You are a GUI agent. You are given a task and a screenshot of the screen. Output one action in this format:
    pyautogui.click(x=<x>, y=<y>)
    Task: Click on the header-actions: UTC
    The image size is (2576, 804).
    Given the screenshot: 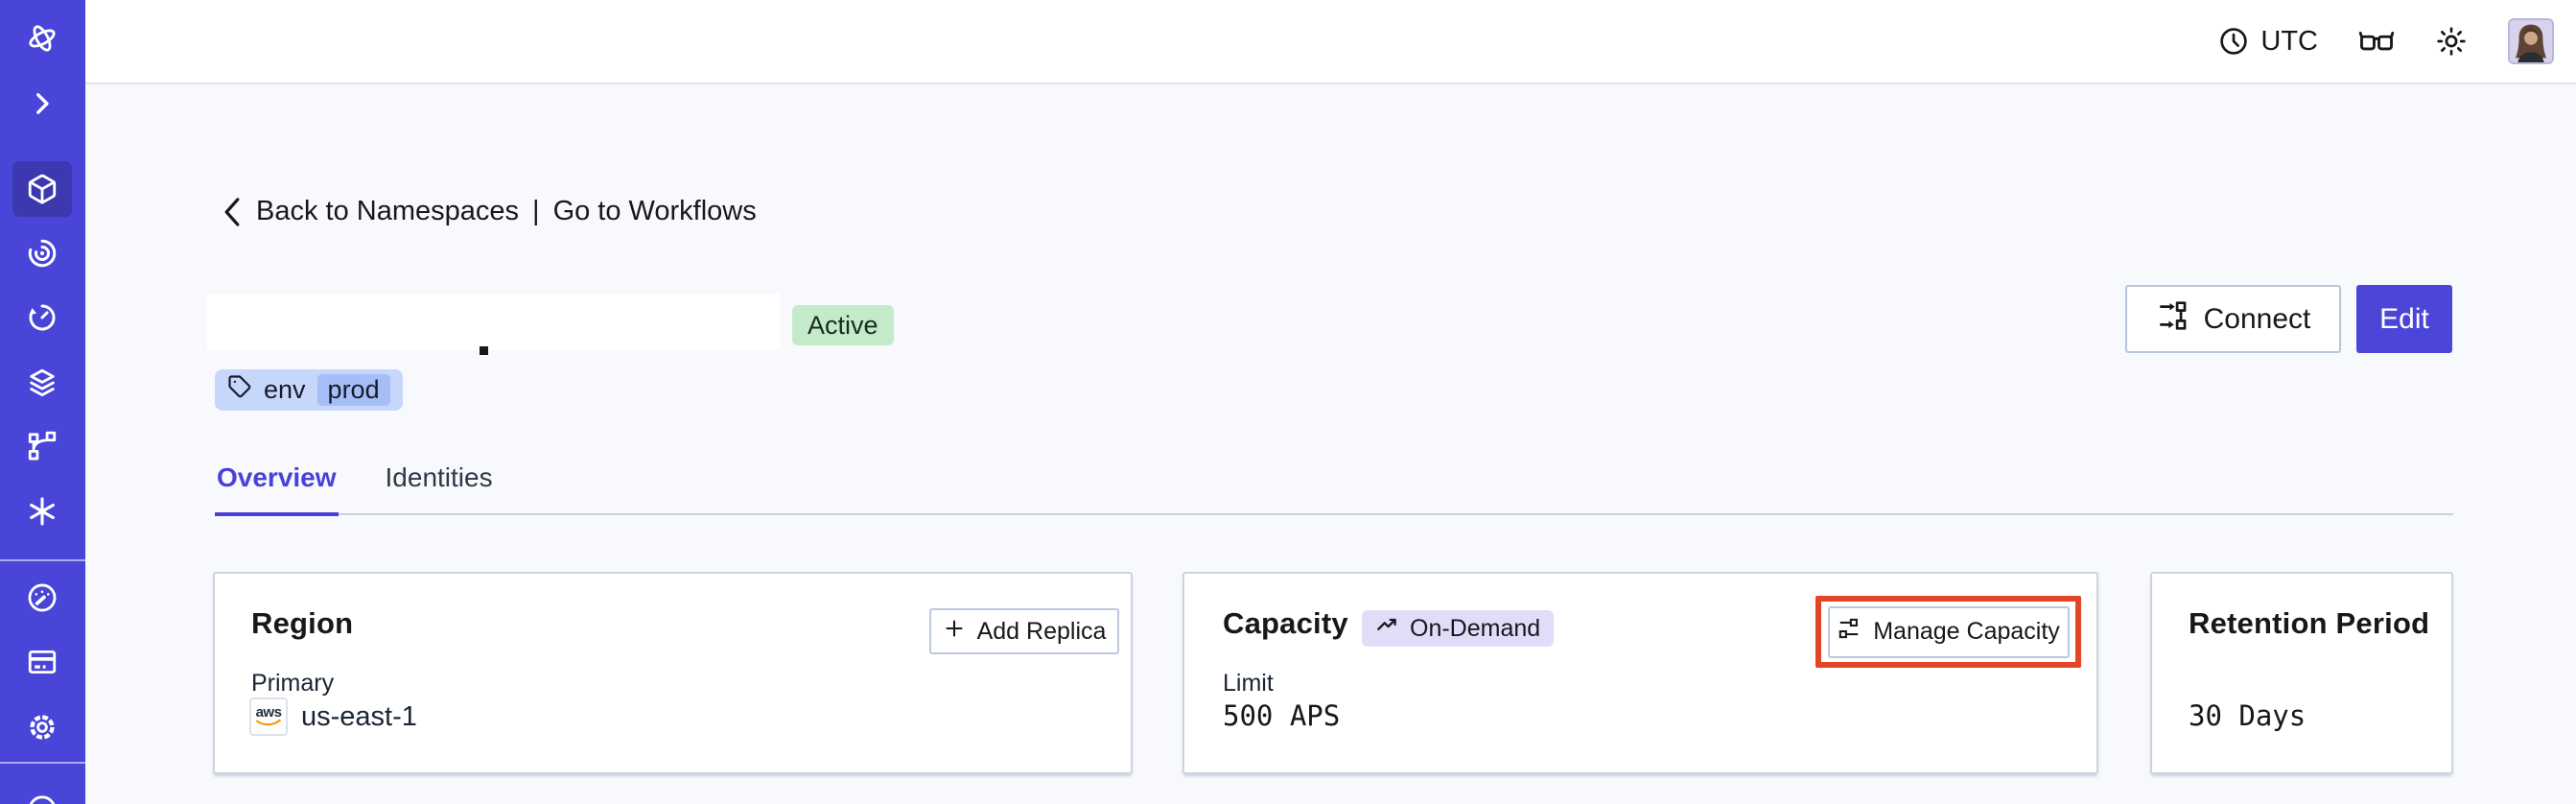 What is the action you would take?
    pyautogui.click(x=2386, y=42)
    